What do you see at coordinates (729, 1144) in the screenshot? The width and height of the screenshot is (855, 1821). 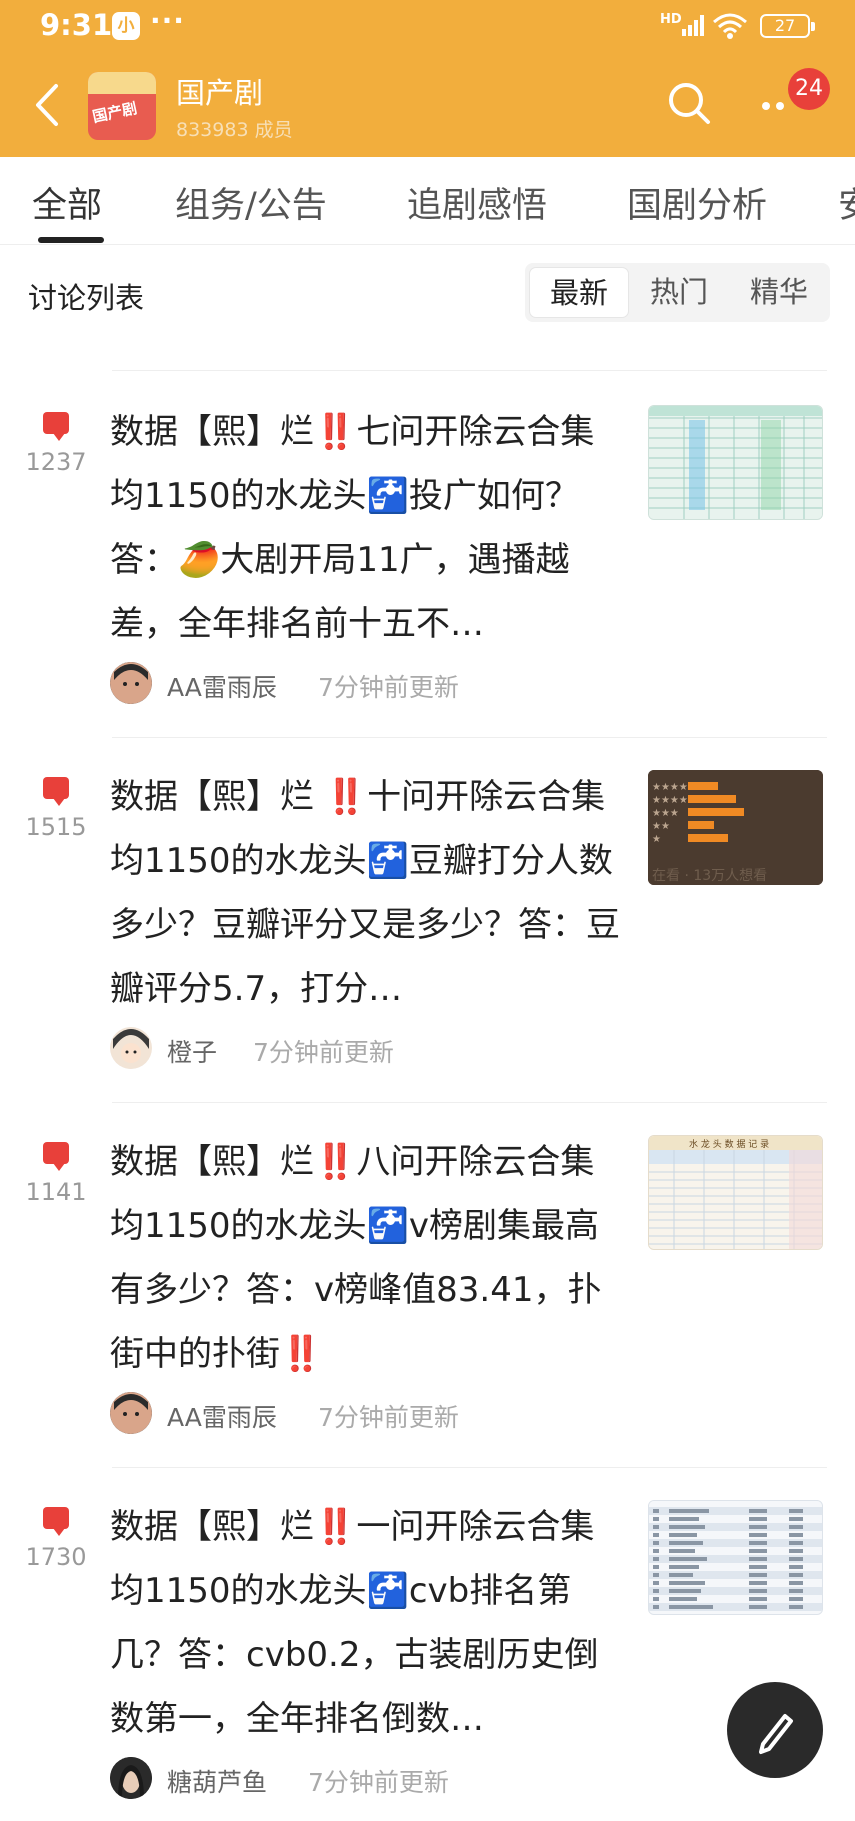 I see `thumbnail-header: 水 龙 头 数 据 记 录` at bounding box center [729, 1144].